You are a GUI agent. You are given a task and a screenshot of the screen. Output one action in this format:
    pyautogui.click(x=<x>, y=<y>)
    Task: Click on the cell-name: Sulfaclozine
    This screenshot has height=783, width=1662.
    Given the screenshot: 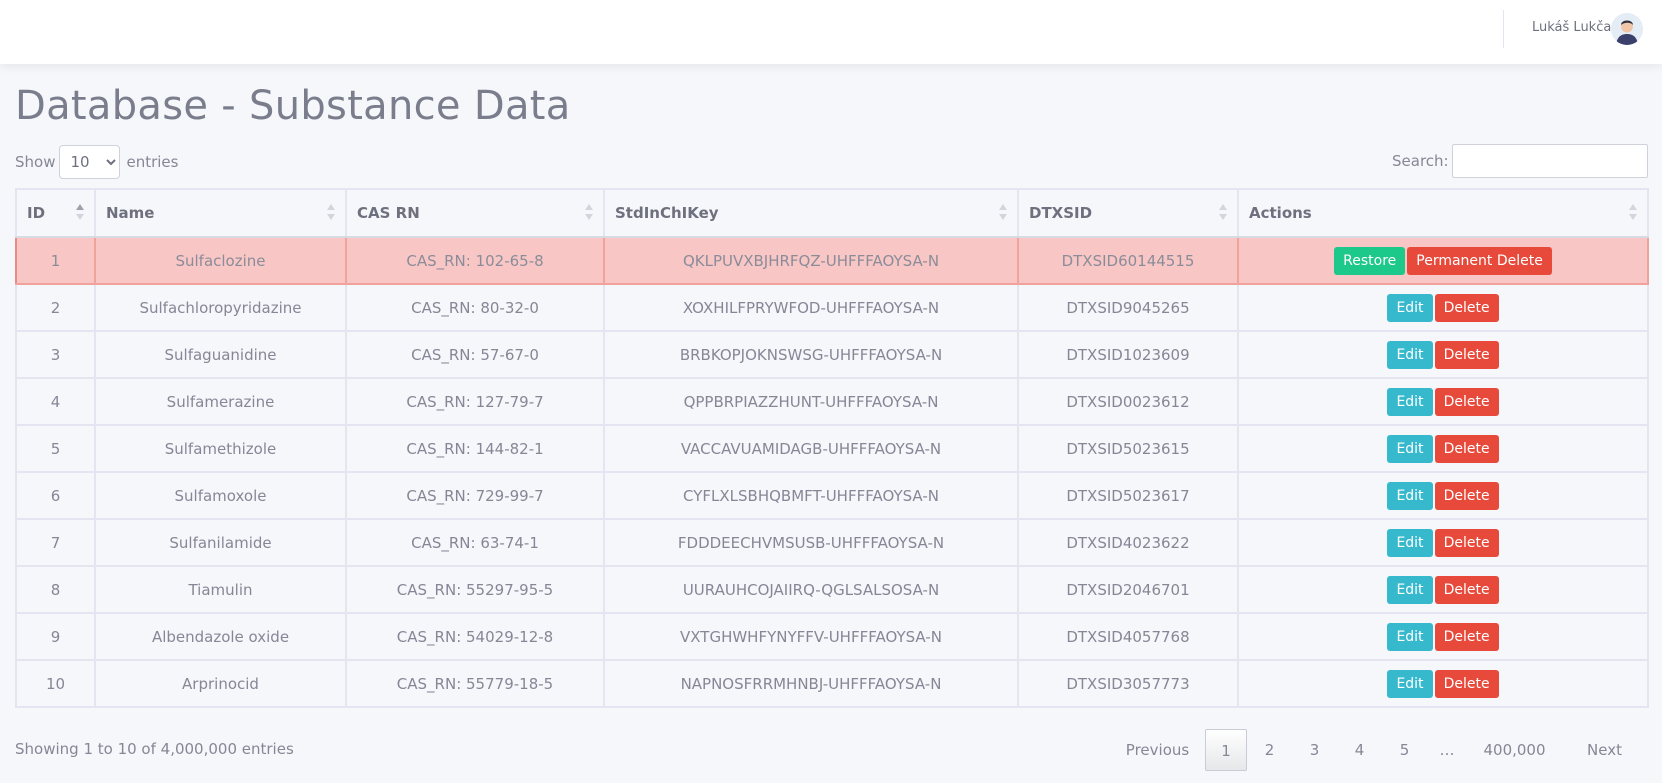 What is the action you would take?
    pyautogui.click(x=220, y=260)
    